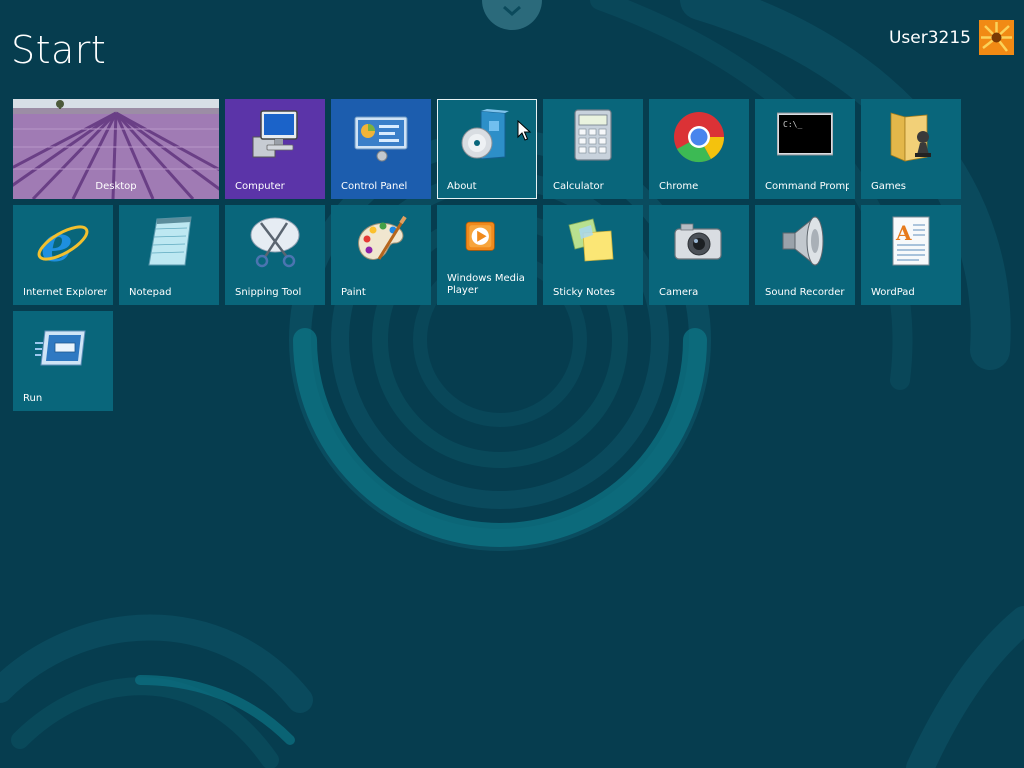 The height and width of the screenshot is (768, 1024). I want to click on tile-label: About, so click(462, 186).